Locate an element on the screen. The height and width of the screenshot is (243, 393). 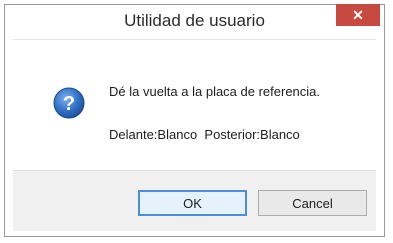
title-bar: Utilidad de usuario ✕ is located at coordinates (194, 21).